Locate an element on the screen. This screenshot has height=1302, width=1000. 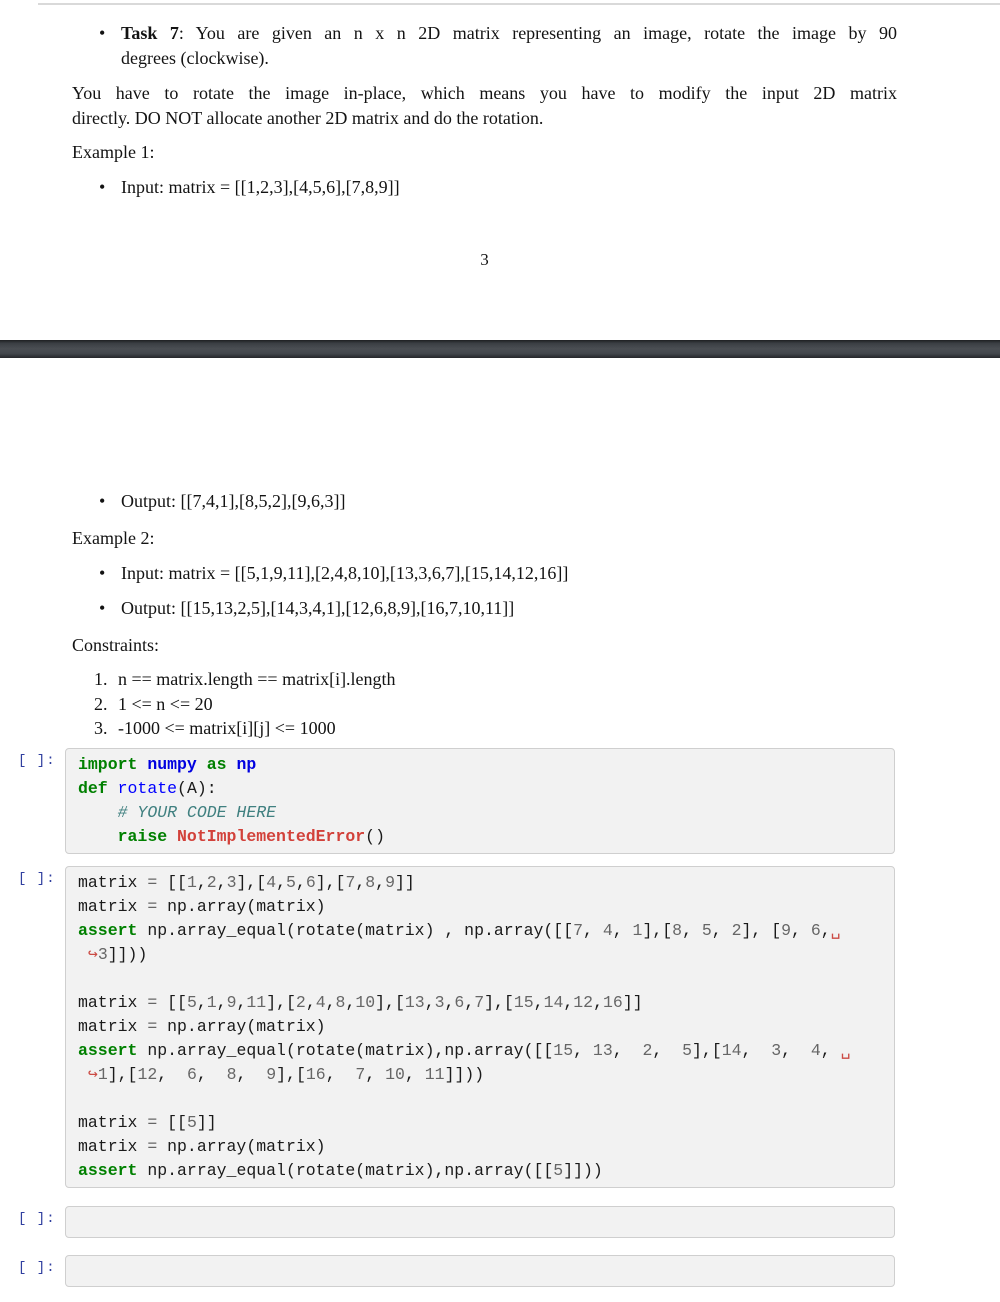
constraints-heading: Constraints: is located at coordinates (116, 645).